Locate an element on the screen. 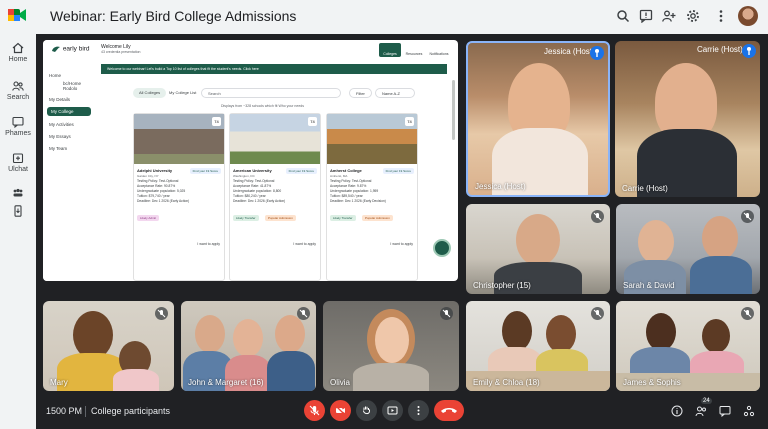 The width and height of the screenshot is (768, 429). welcome-header: Welcome Lily 43 credentia presentation is located at coordinates (121, 49).